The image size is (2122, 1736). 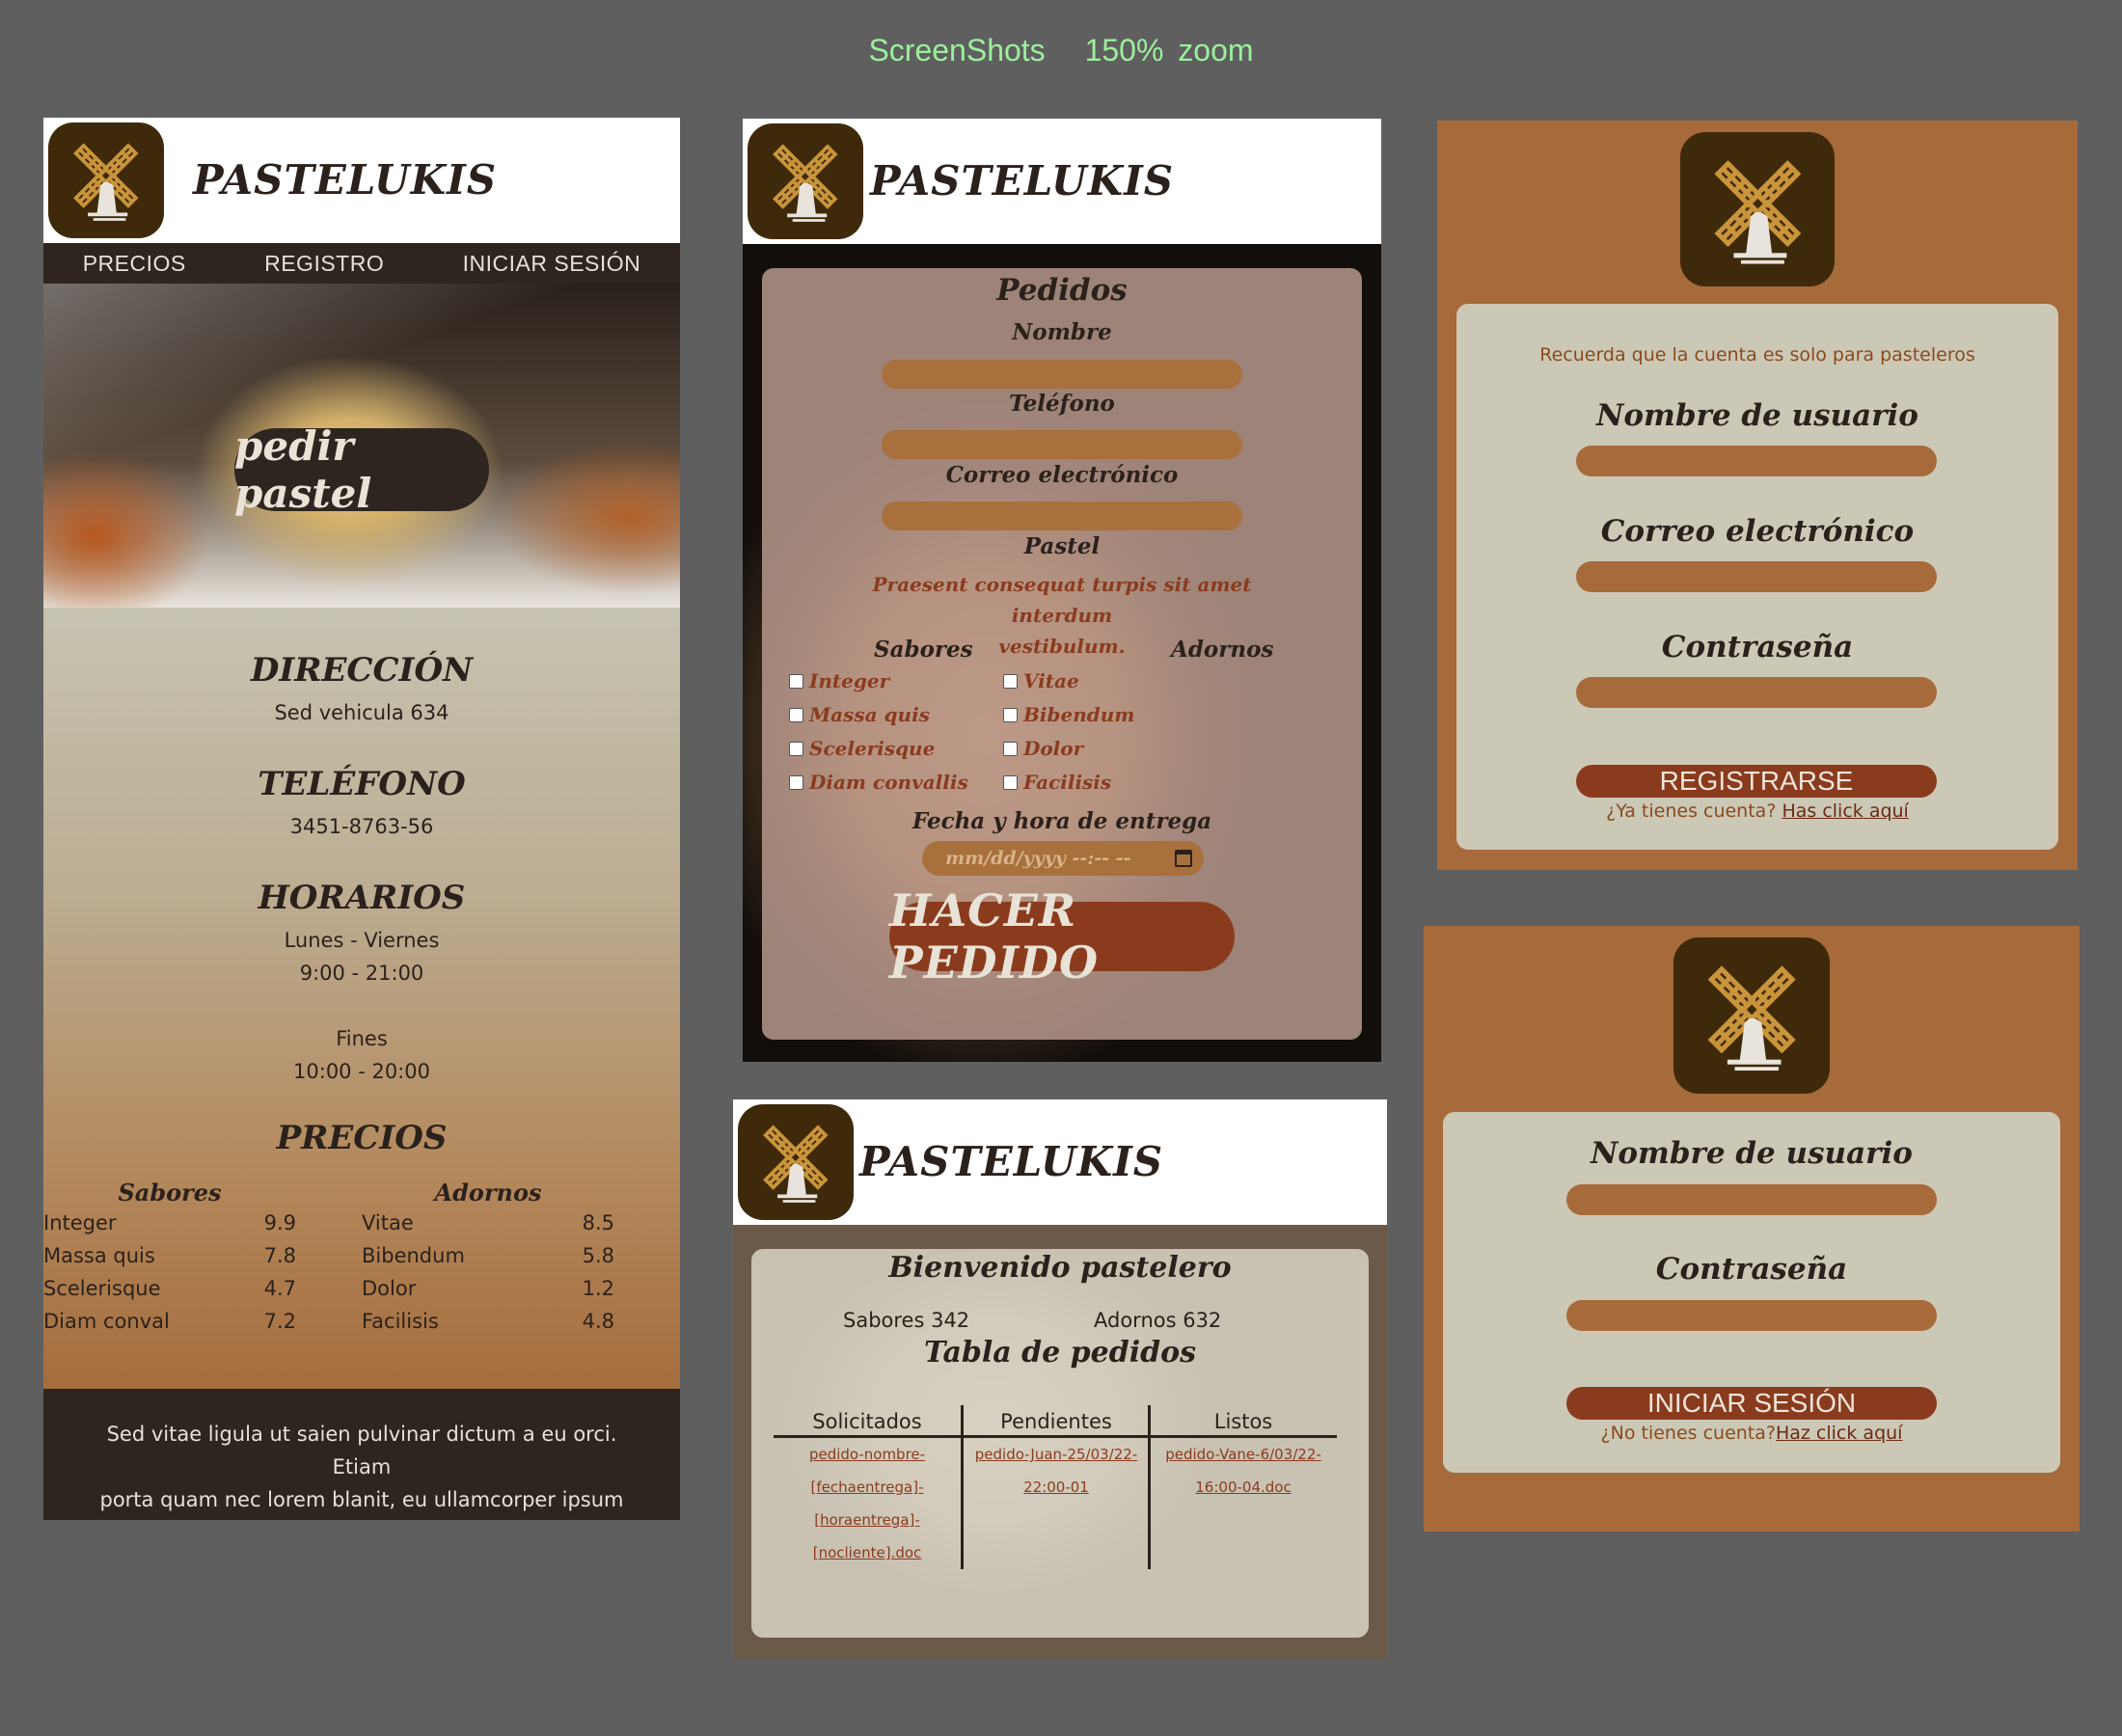 What do you see at coordinates (488, 1193) in the screenshot?
I see `adornos-title: Adornos` at bounding box center [488, 1193].